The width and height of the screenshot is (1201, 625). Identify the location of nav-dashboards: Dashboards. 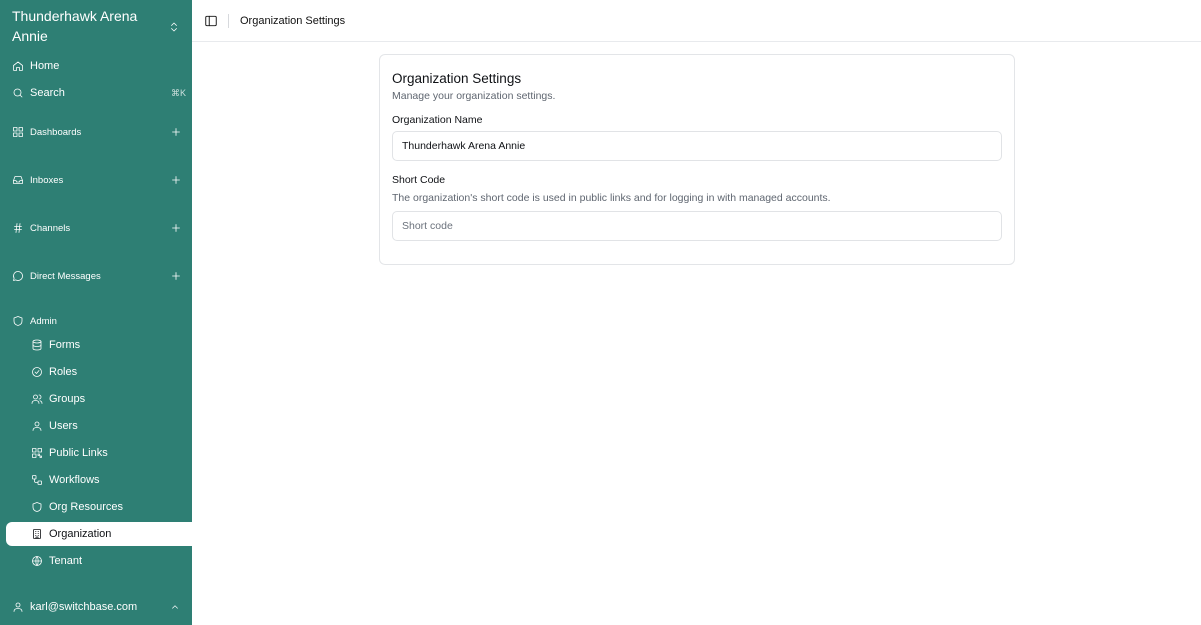
(99, 132).